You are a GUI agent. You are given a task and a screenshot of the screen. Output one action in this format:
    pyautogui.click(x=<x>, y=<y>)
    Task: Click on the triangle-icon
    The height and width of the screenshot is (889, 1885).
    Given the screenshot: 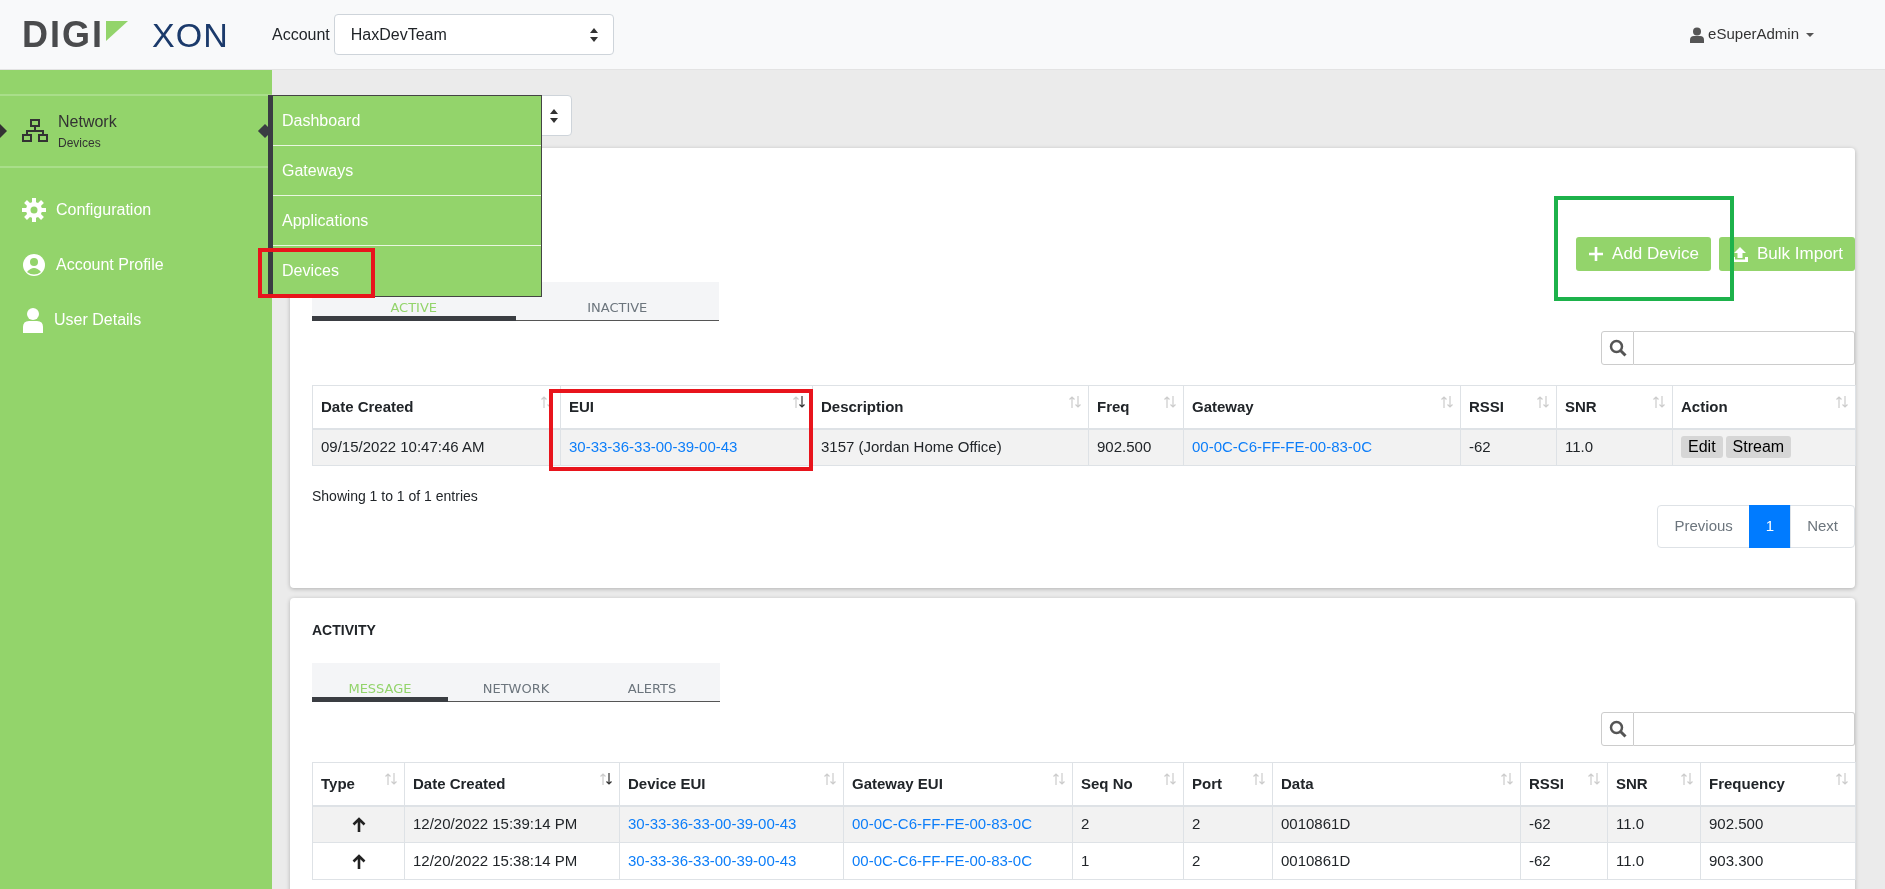 What is the action you would take?
    pyautogui.click(x=117, y=30)
    